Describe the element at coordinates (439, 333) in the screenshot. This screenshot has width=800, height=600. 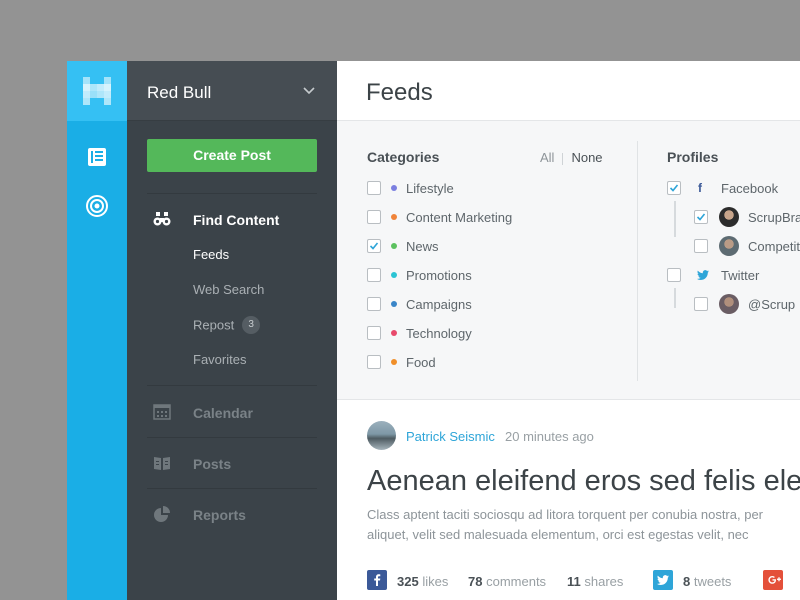
I see `category-label: Technology` at that location.